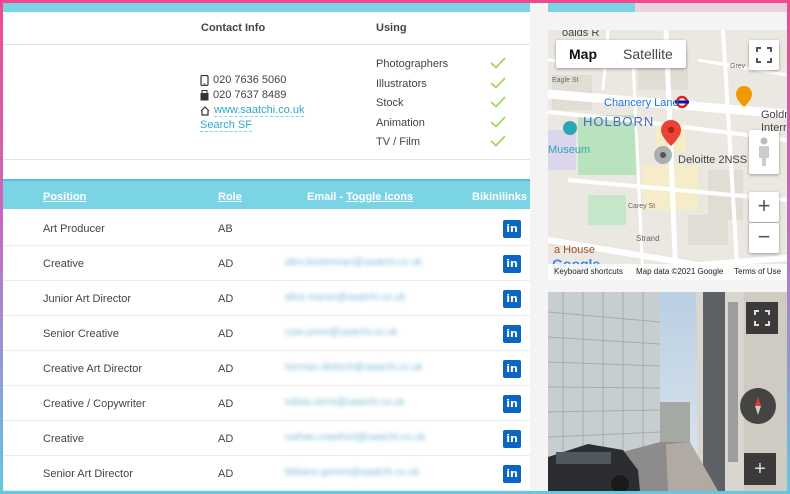 This screenshot has height=494, width=790. Describe the element at coordinates (648, 54) in the screenshot. I see `satellite-tab: Satellite` at that location.